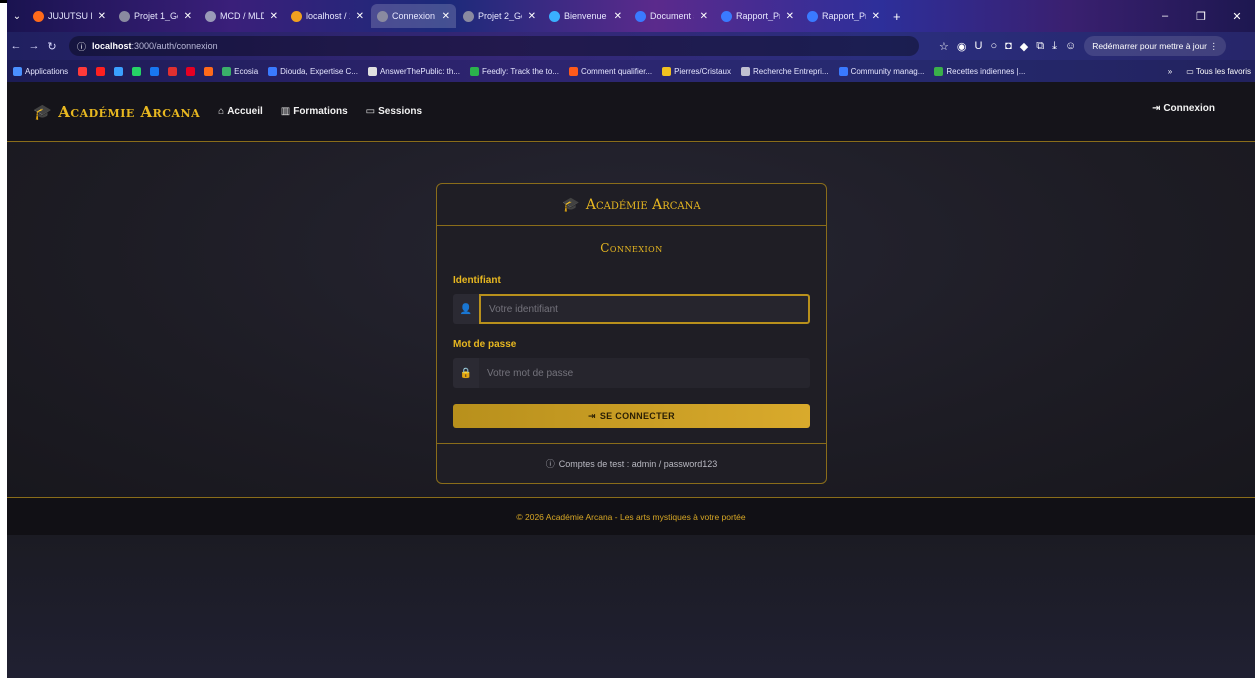 The height and width of the screenshot is (678, 1255). I want to click on nav-formations-label: Formations, so click(320, 111).